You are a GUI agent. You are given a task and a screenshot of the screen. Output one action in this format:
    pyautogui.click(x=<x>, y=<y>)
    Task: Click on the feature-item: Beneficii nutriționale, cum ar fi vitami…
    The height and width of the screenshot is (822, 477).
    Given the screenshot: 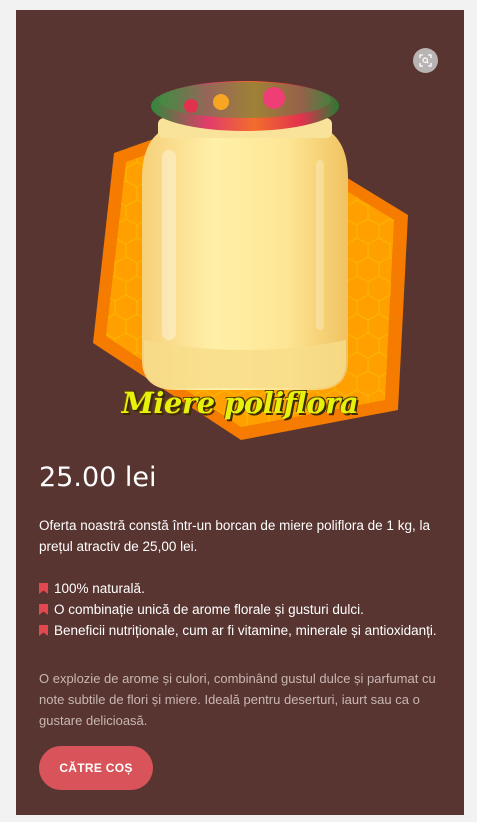 What is the action you would take?
    pyautogui.click(x=241, y=630)
    